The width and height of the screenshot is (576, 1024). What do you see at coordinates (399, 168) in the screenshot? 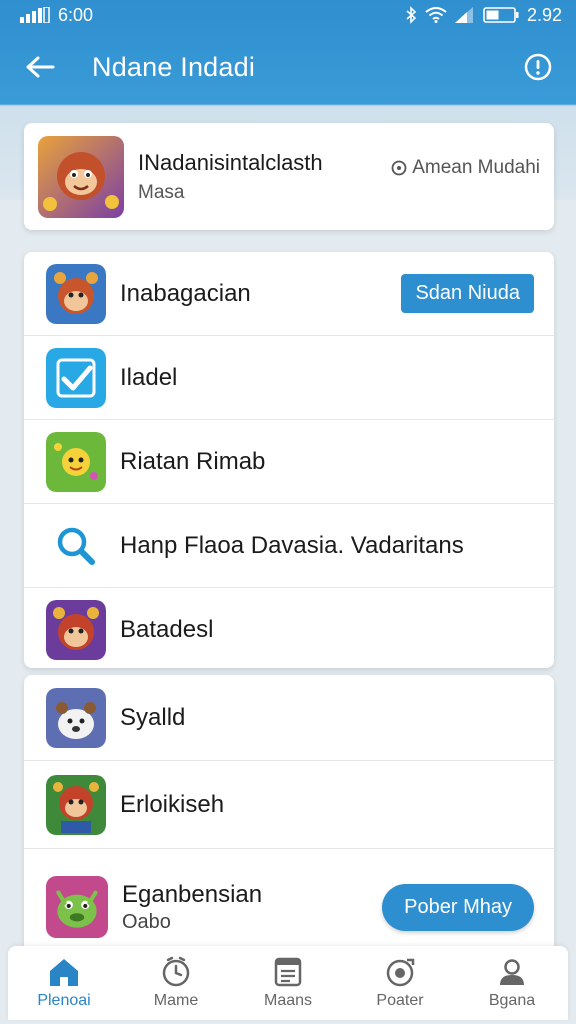
I see `clock-small-icon` at bounding box center [399, 168].